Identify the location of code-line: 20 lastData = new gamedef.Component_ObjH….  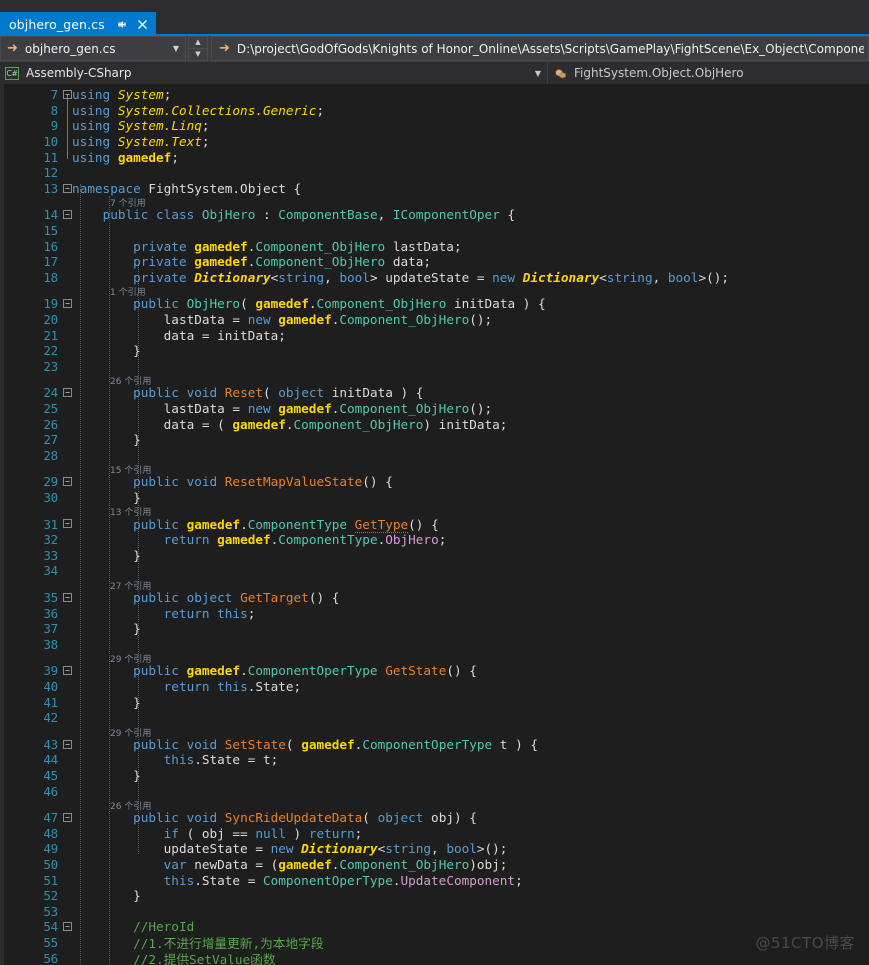
(434, 320).